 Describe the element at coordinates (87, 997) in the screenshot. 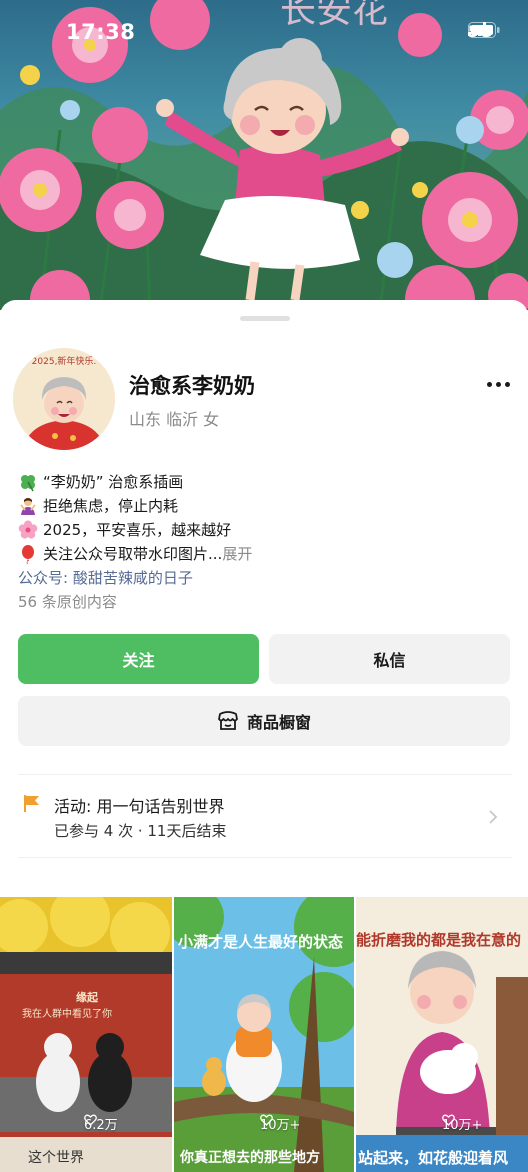

I see `post-caption: 缘起` at that location.